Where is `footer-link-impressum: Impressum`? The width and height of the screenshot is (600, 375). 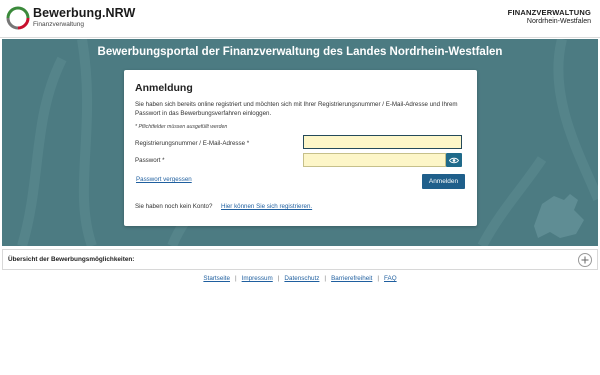
footer-link-impressum: Impressum is located at coordinates (257, 278).